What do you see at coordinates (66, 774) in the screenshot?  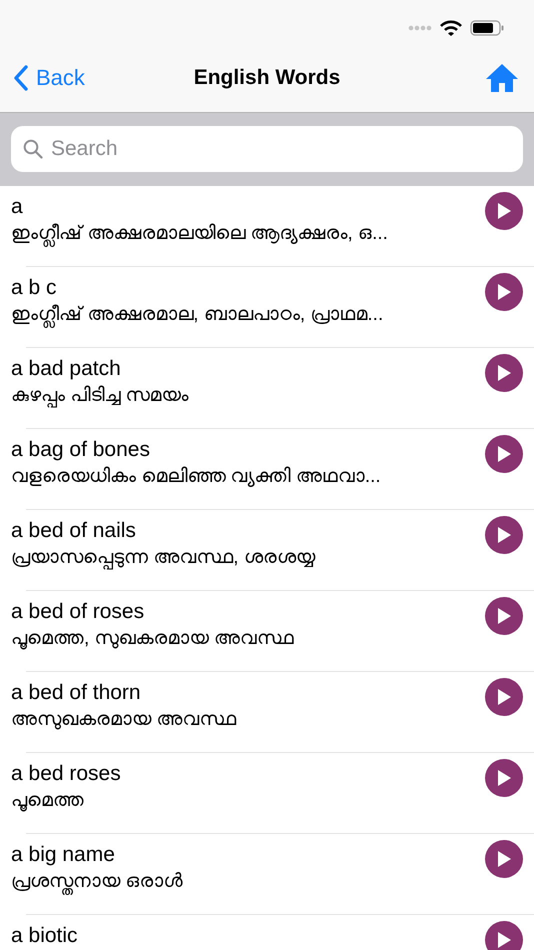 I see `word-text: a bed roses` at bounding box center [66, 774].